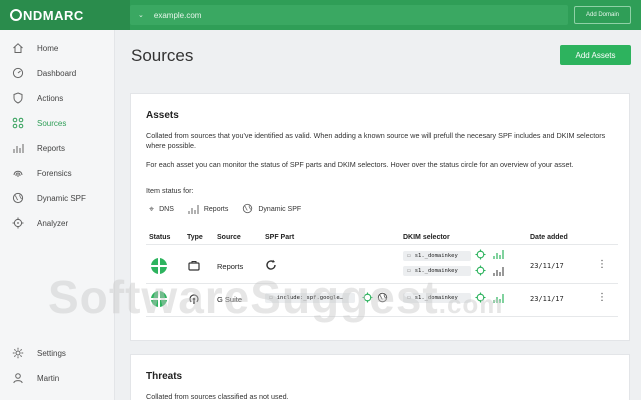 This screenshot has height=400, width=641. I want to click on sidebar-item-actions: Actions, so click(57, 98).